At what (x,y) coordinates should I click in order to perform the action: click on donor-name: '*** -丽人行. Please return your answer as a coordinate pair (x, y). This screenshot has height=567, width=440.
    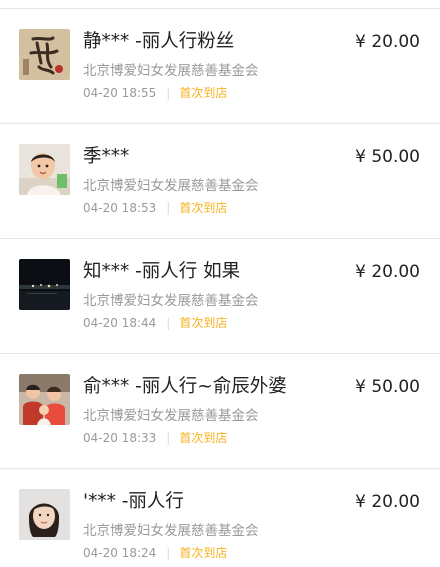
    Looking at the image, I should click on (133, 501).